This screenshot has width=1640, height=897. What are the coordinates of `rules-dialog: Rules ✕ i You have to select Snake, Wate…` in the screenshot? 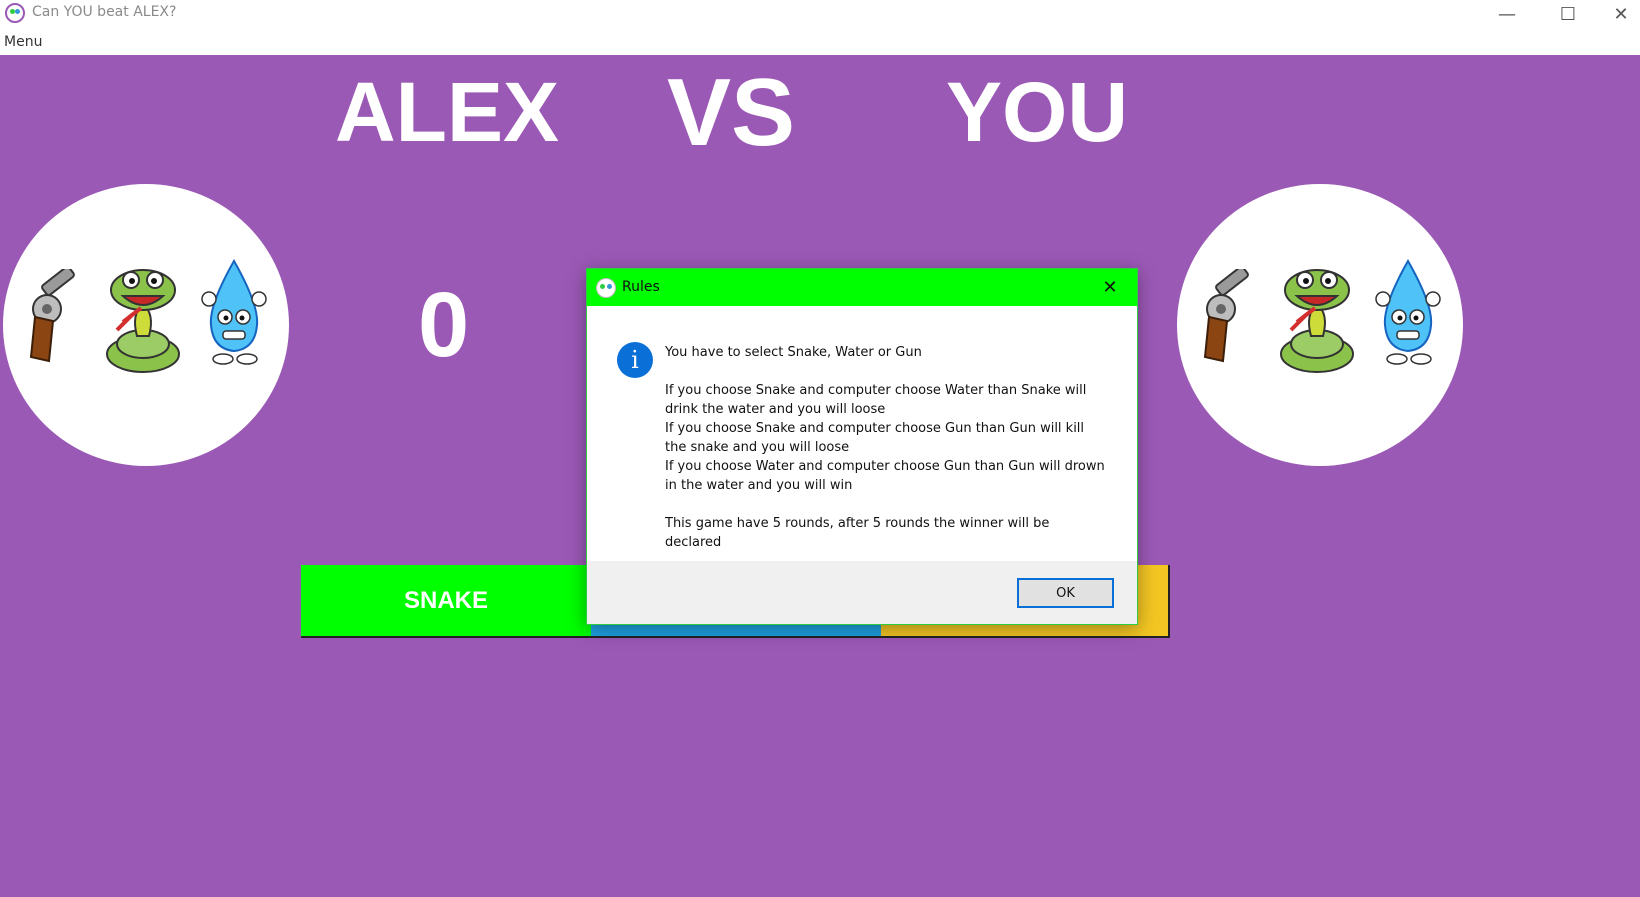 It's located at (862, 446).